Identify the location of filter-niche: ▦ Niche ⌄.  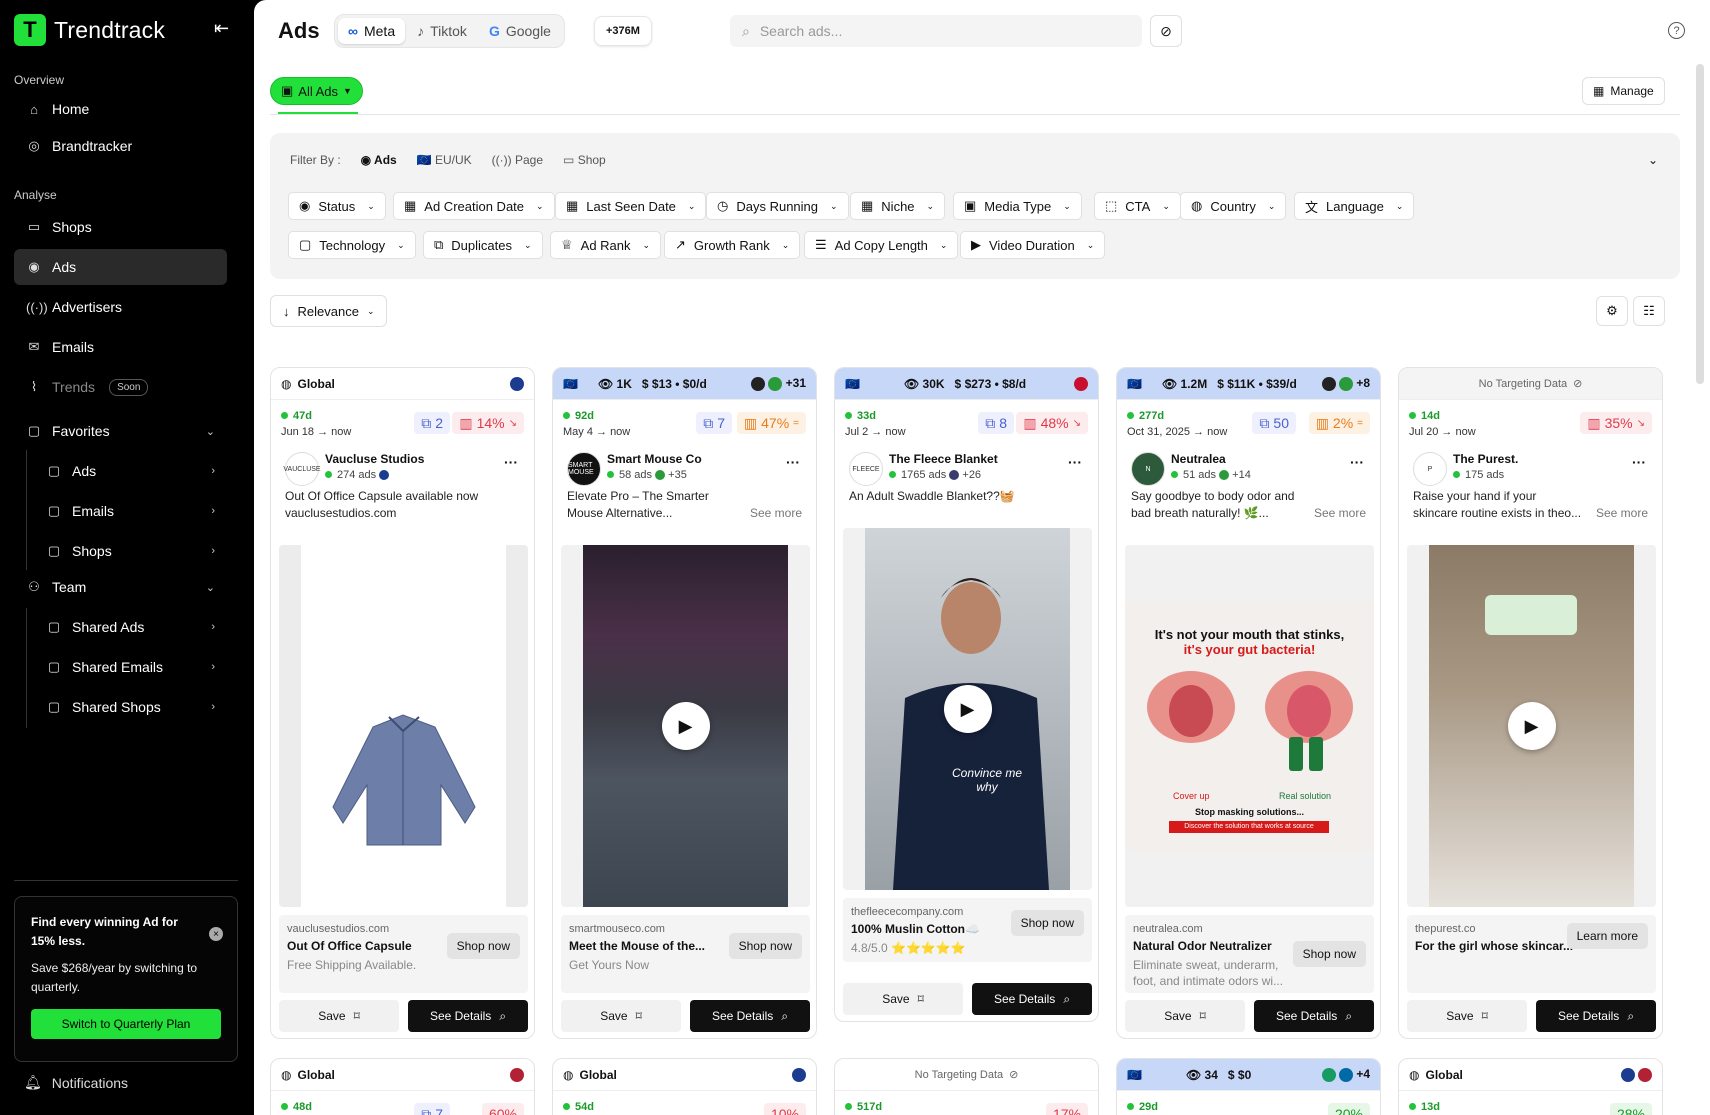
(898, 206).